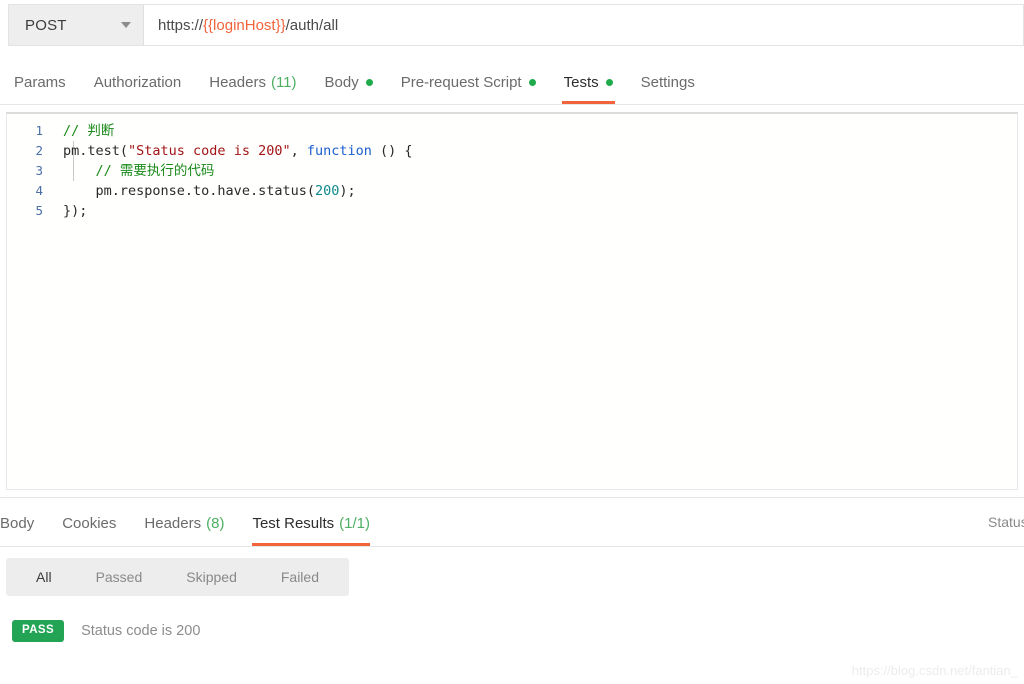  Describe the element at coordinates (298, 151) in the screenshot. I see `code-token-comma: ,` at that location.